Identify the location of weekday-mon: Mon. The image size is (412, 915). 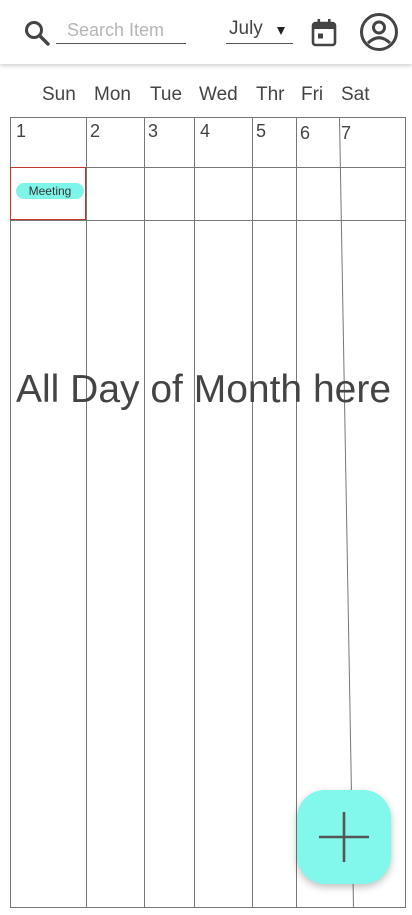
(112, 94).